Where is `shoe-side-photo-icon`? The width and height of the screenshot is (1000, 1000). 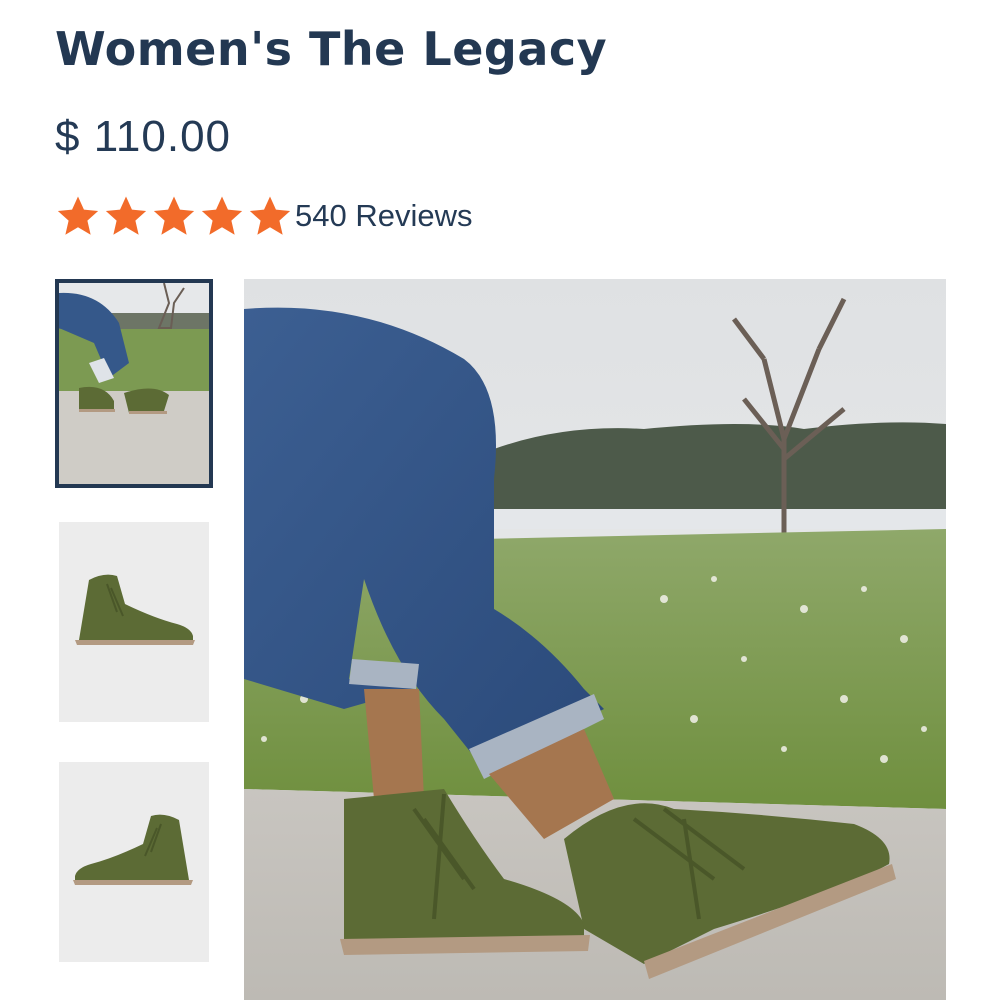 shoe-side-photo-icon is located at coordinates (134, 622).